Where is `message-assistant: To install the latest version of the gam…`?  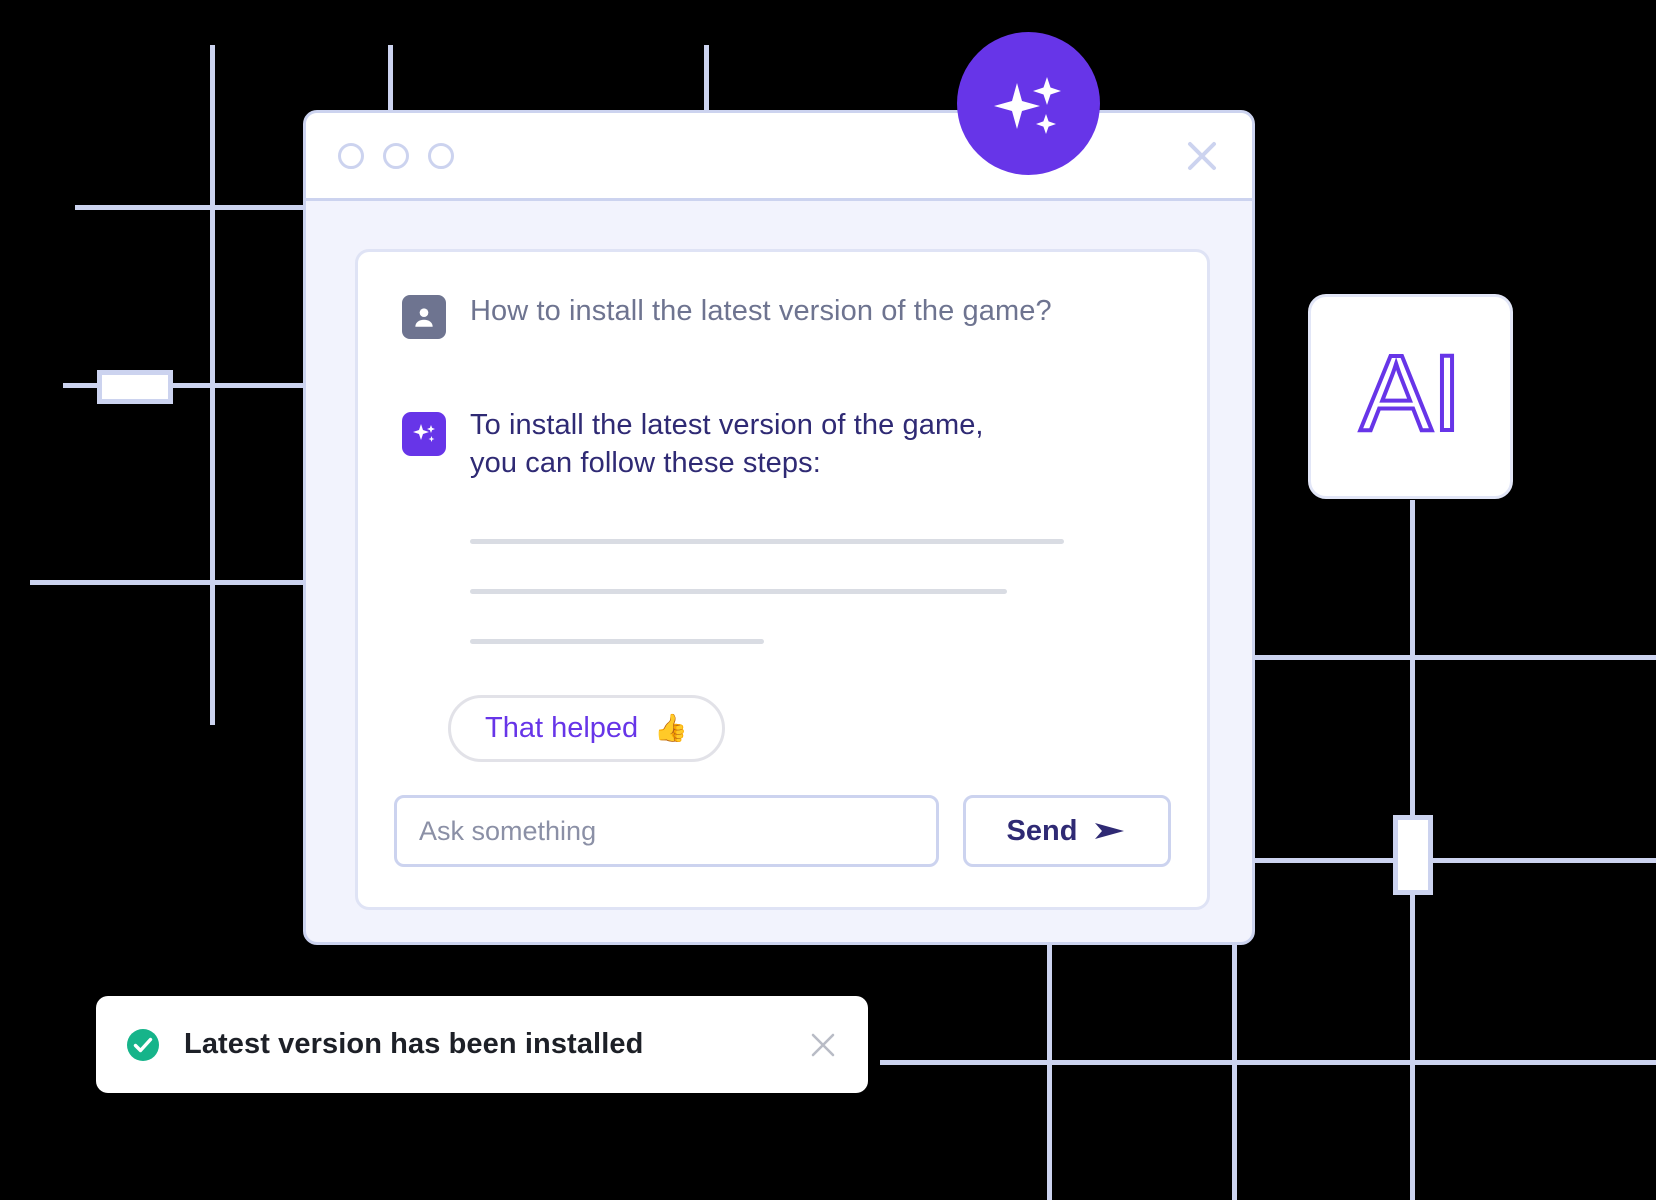 message-assistant: To install the latest version of the gam… is located at coordinates (782, 444).